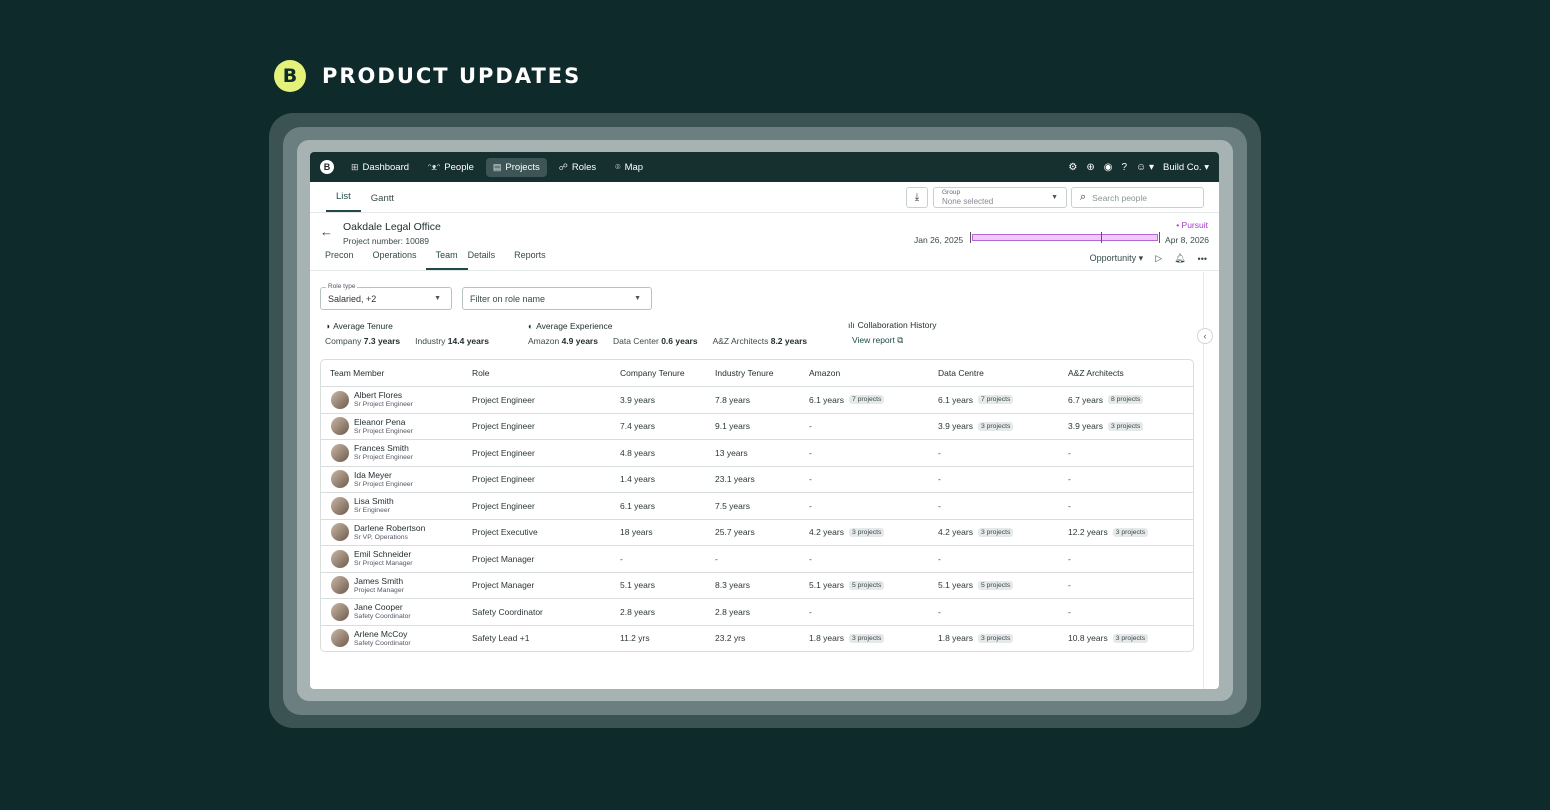 This screenshot has width=1550, height=810. I want to click on member-name: James Smith, so click(379, 581).